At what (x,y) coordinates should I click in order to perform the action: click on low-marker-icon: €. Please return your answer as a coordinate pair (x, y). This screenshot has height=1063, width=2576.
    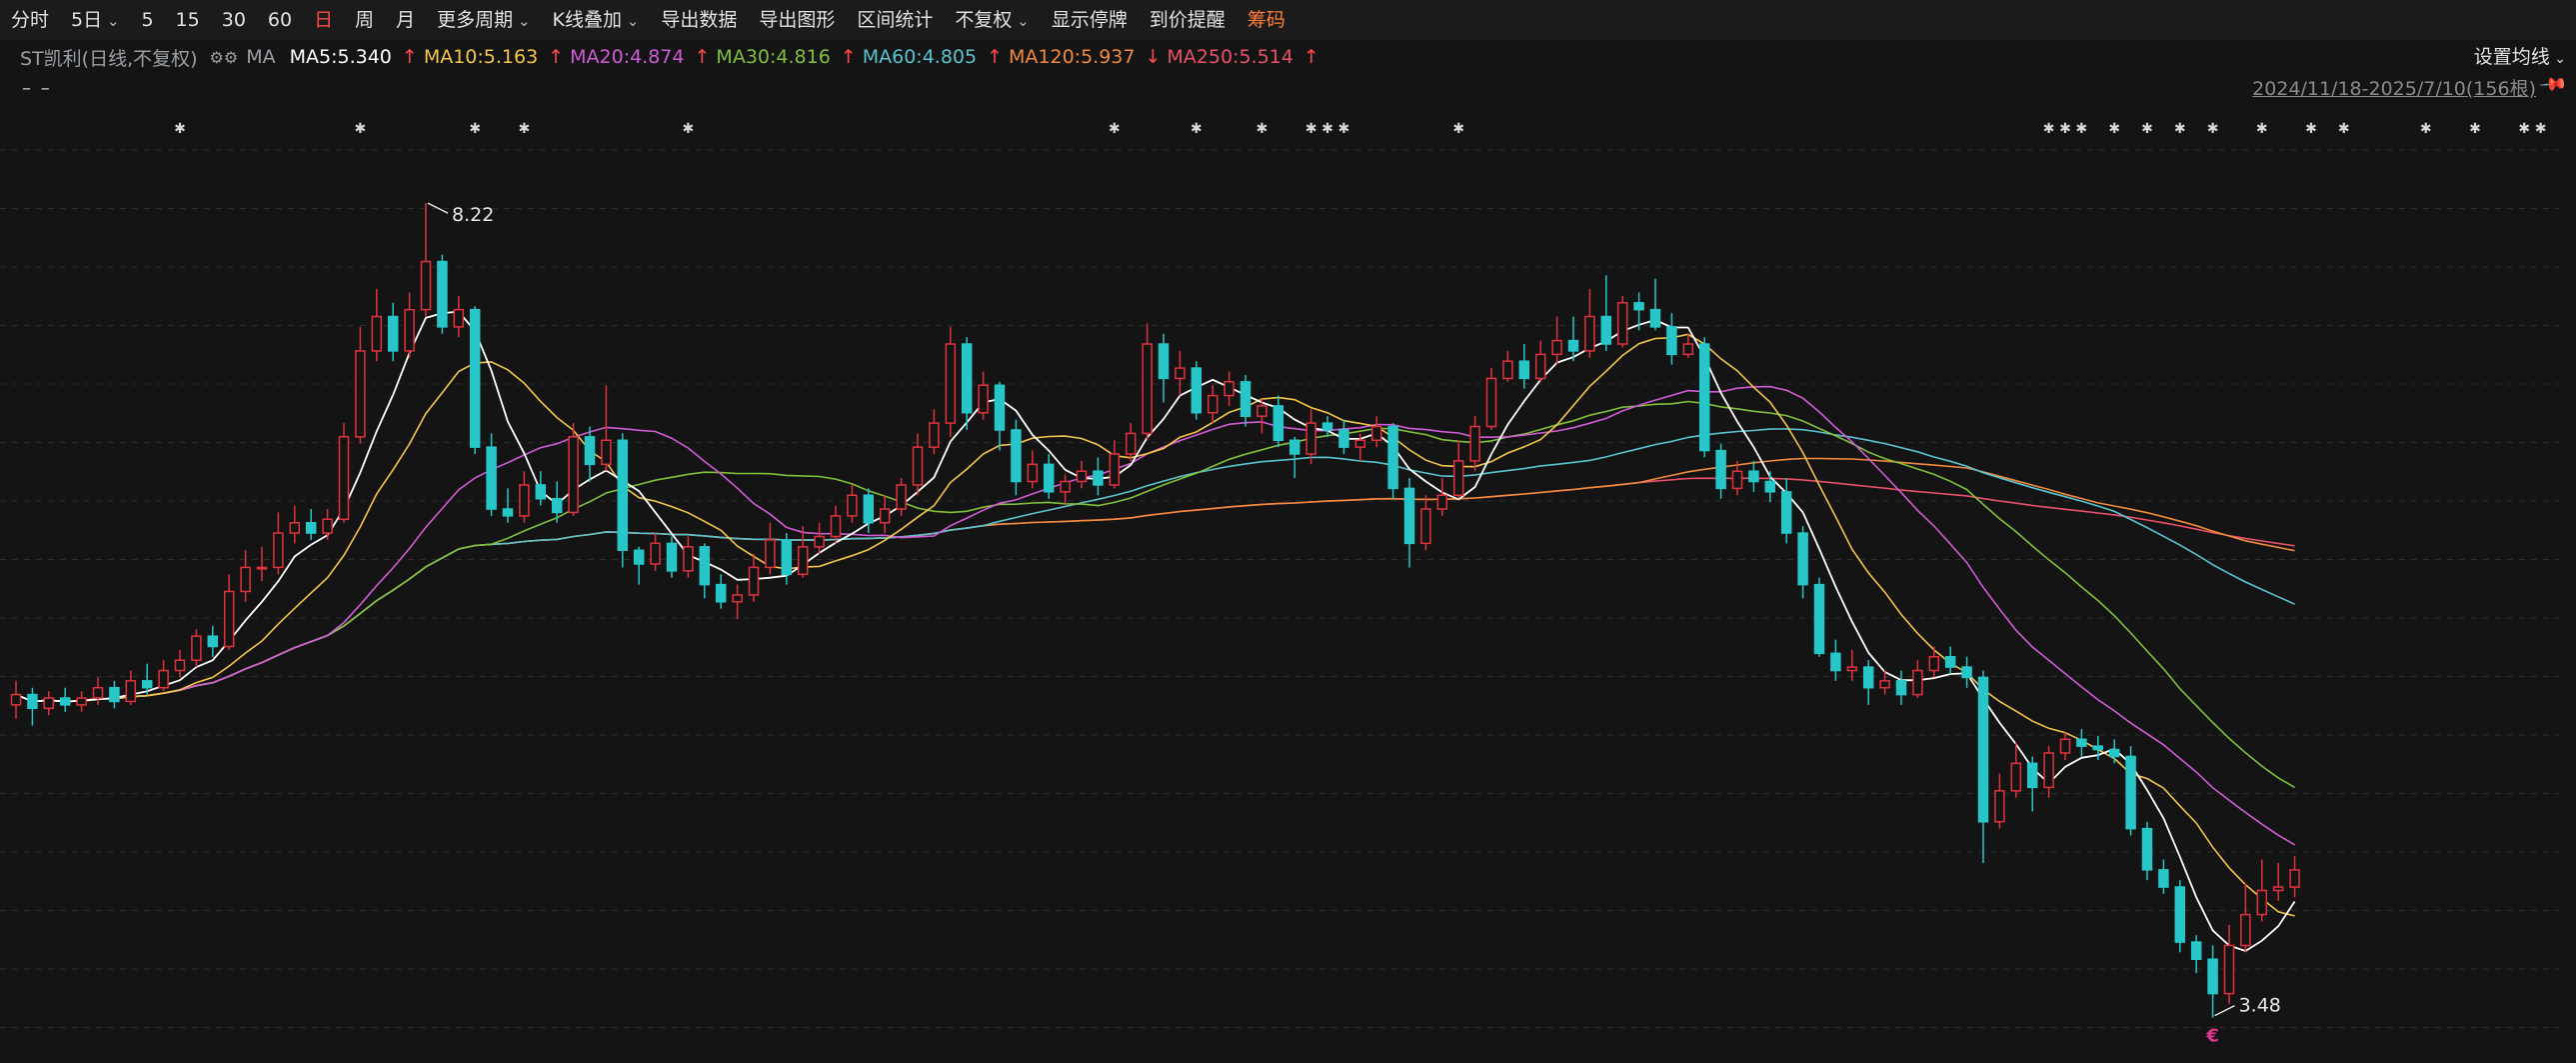
    Looking at the image, I should click on (2212, 1036).